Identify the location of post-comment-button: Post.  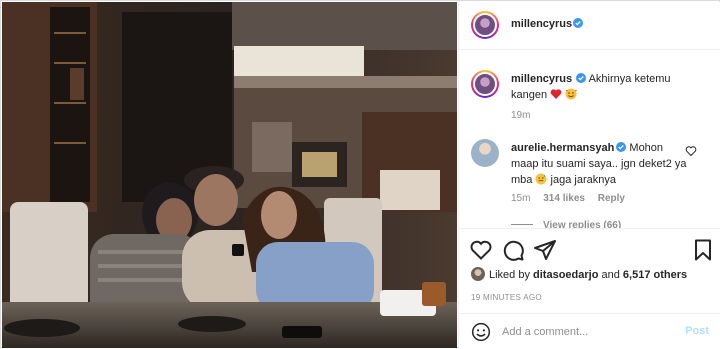
(697, 331).